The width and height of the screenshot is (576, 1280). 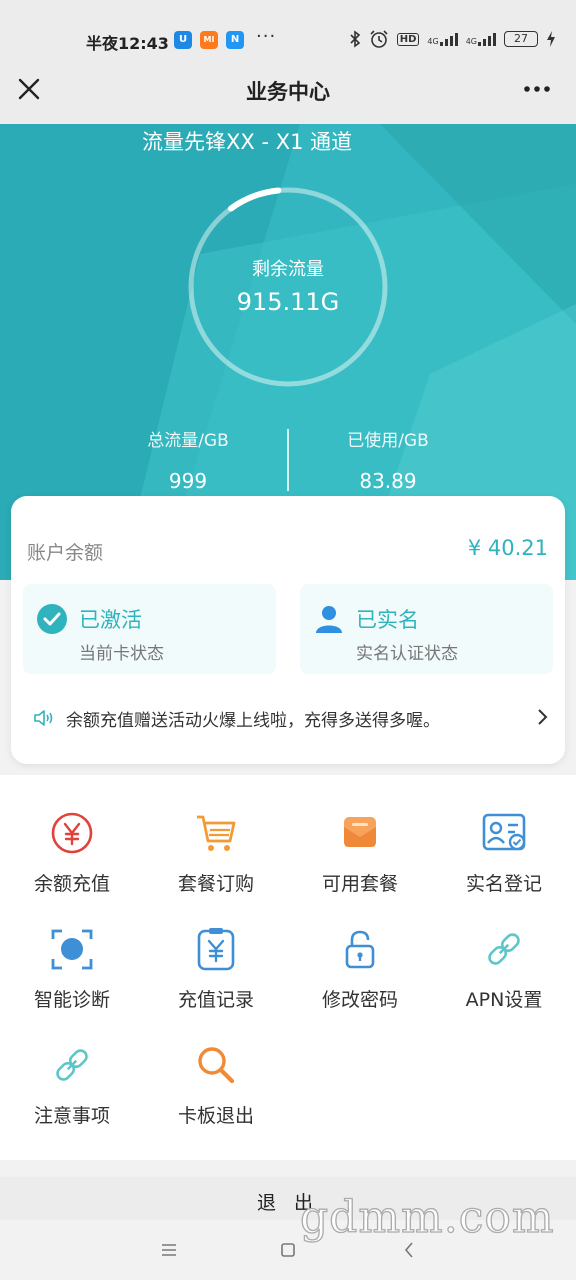 What do you see at coordinates (216, 833) in the screenshot?
I see `cart-icon` at bounding box center [216, 833].